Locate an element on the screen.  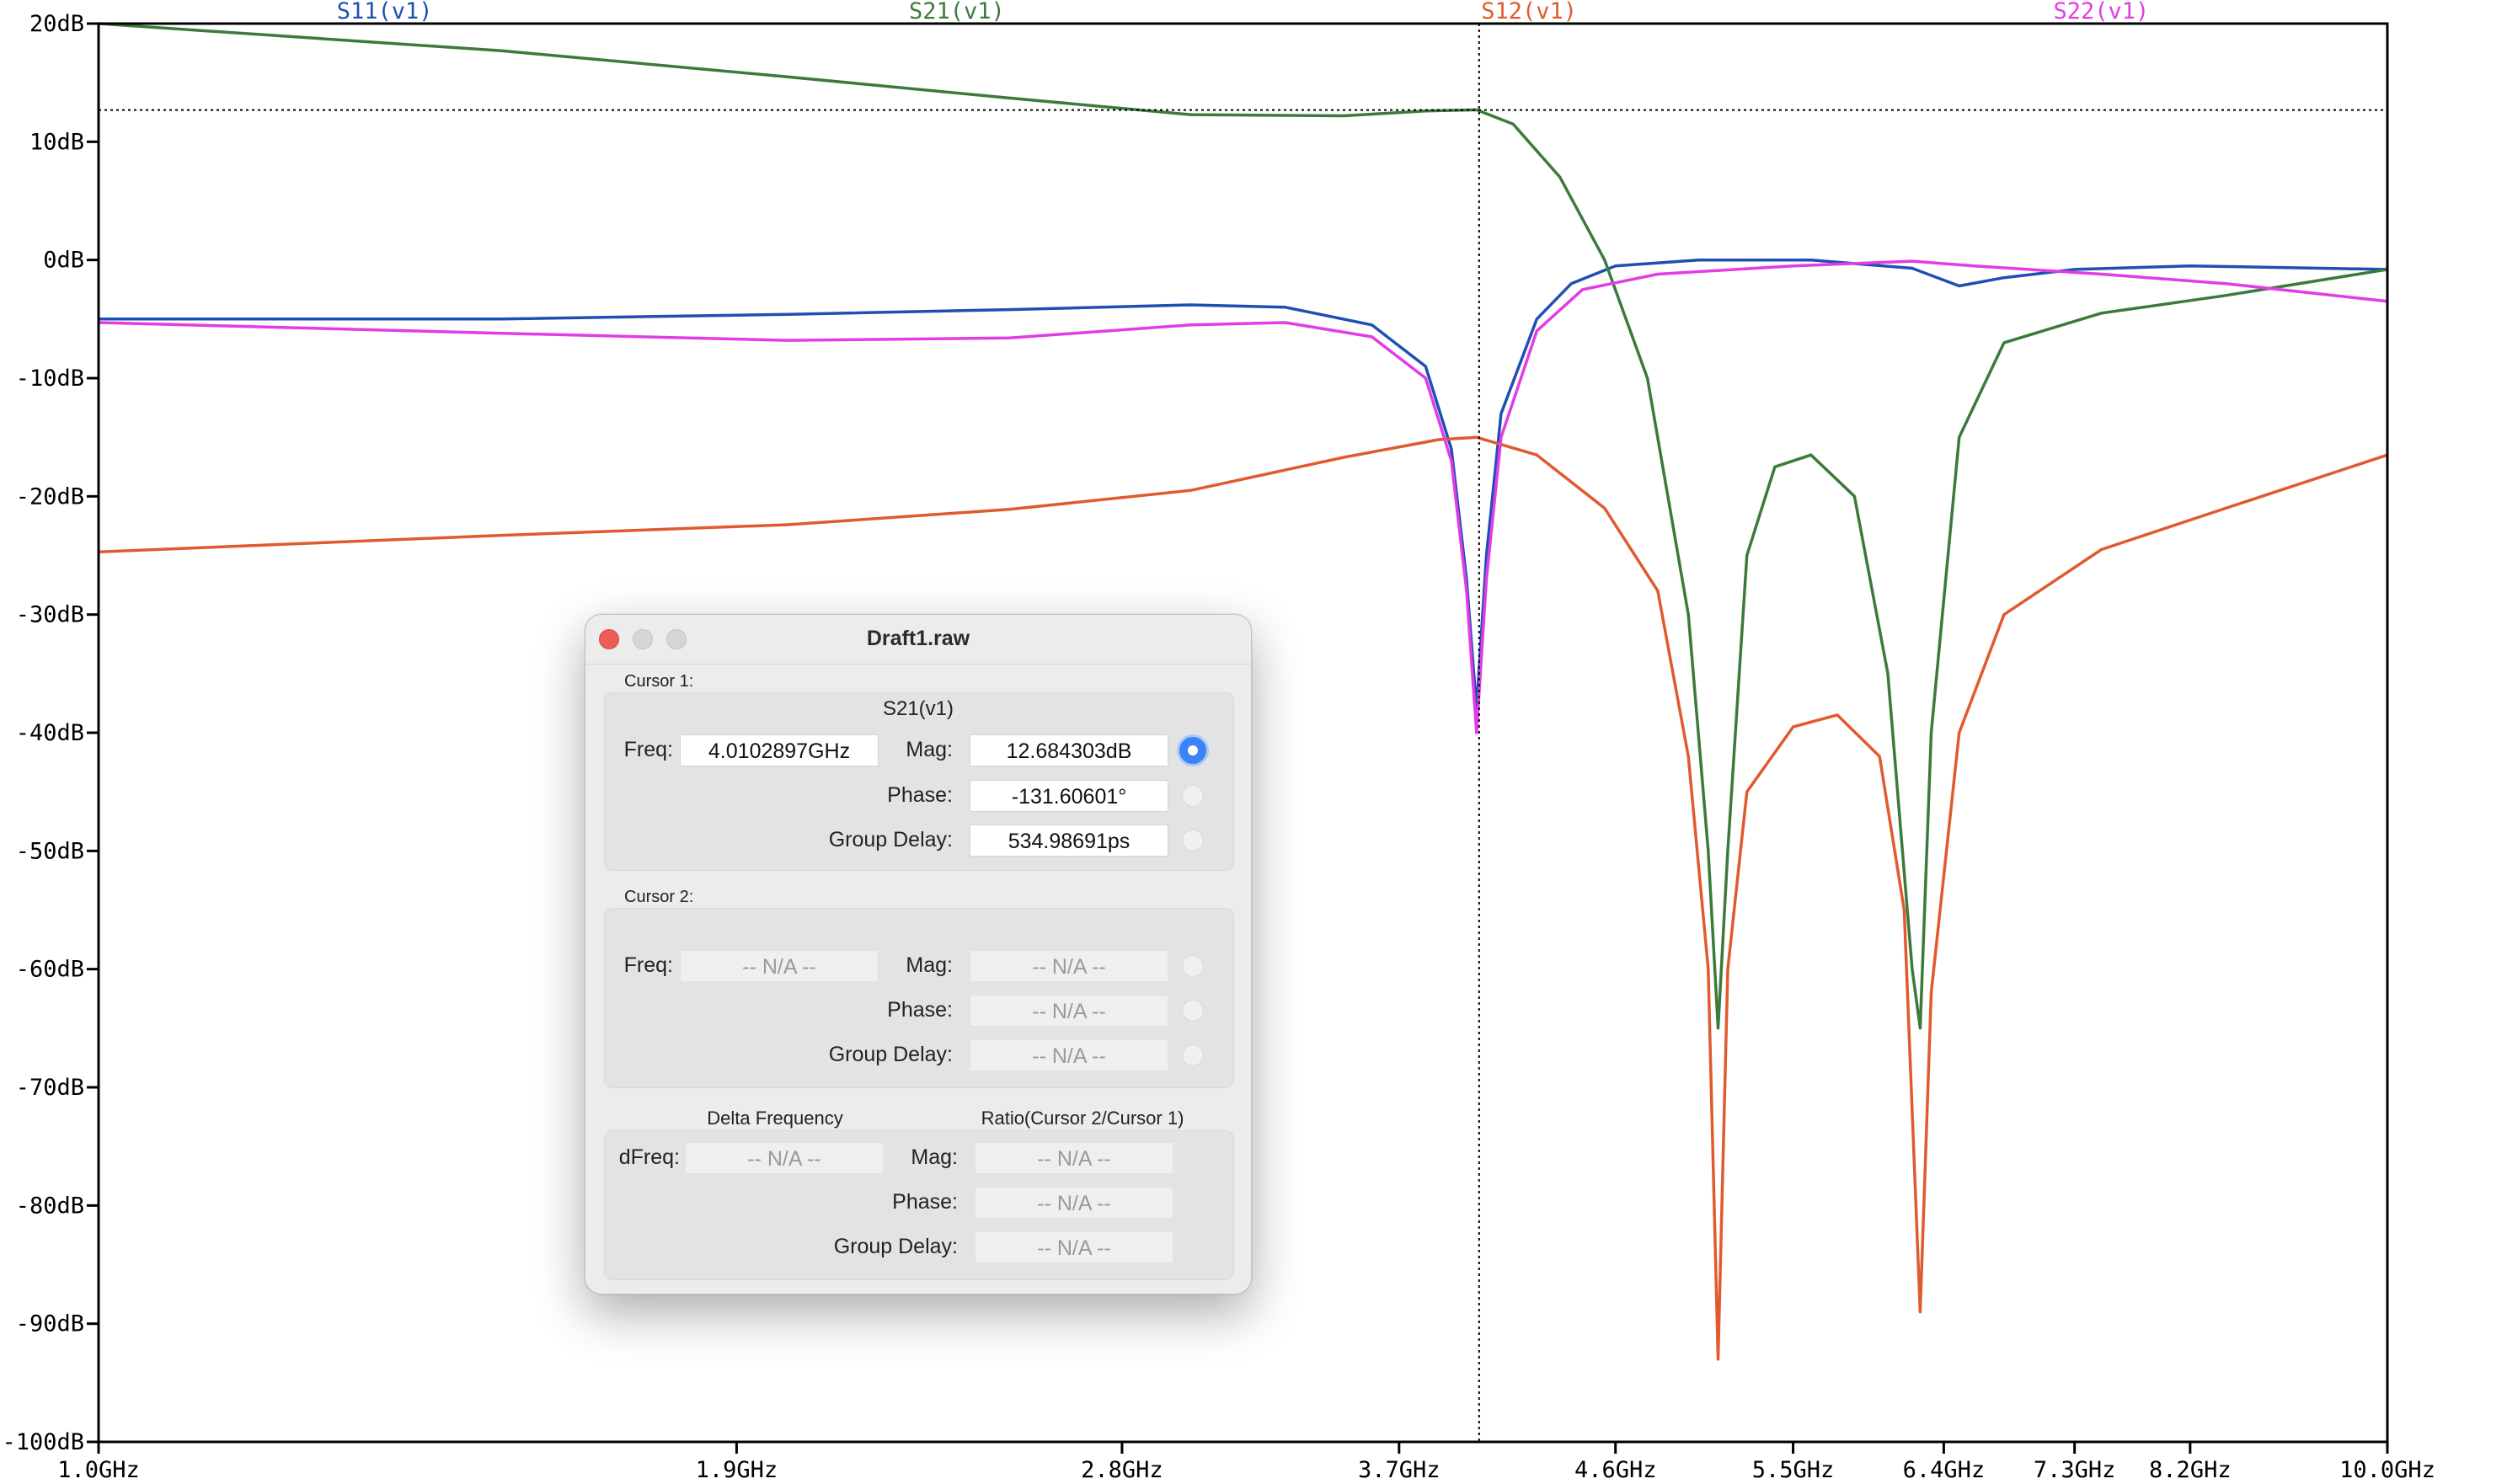
cursor1-mag-radio is located at coordinates (1193, 750).